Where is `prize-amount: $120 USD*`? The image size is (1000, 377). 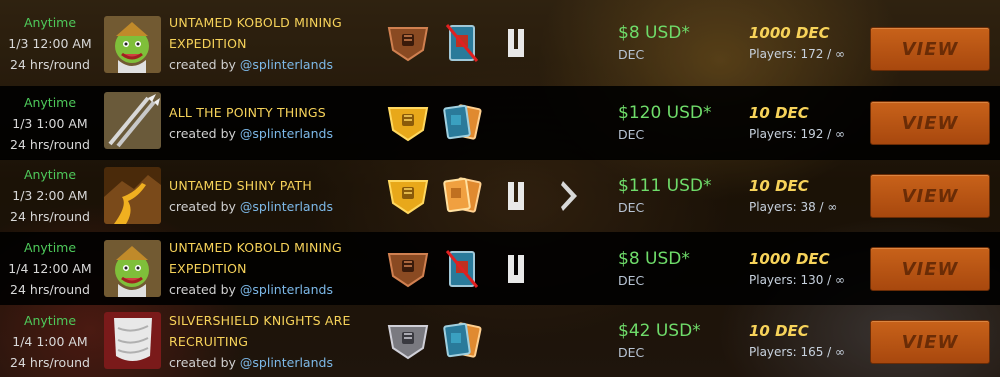
prize-amount: $120 USD* is located at coordinates (665, 113).